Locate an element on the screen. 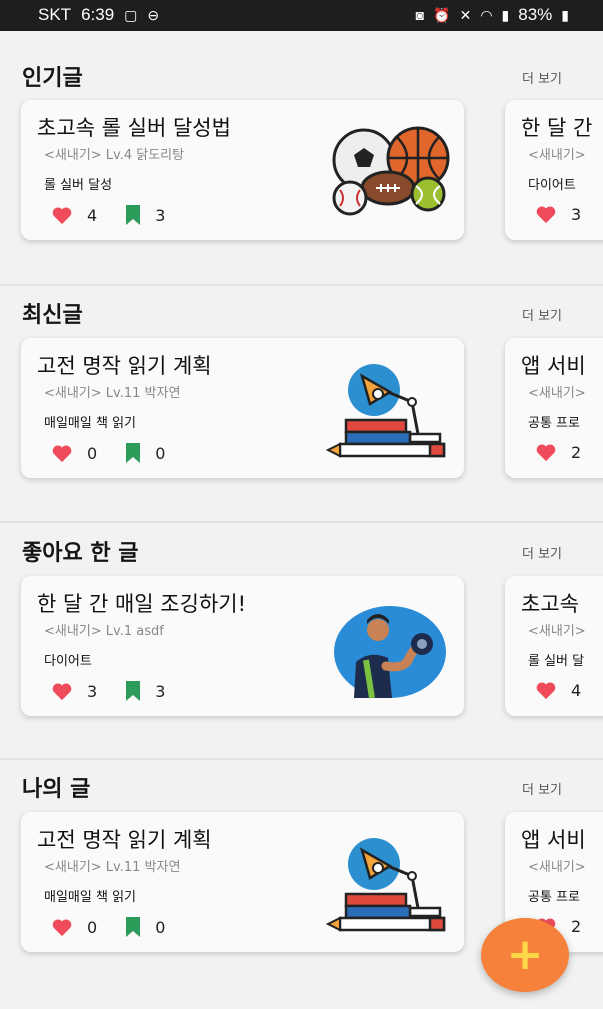 The height and width of the screenshot is (1009, 603). signal-icon: ▮ is located at coordinates (505, 14).